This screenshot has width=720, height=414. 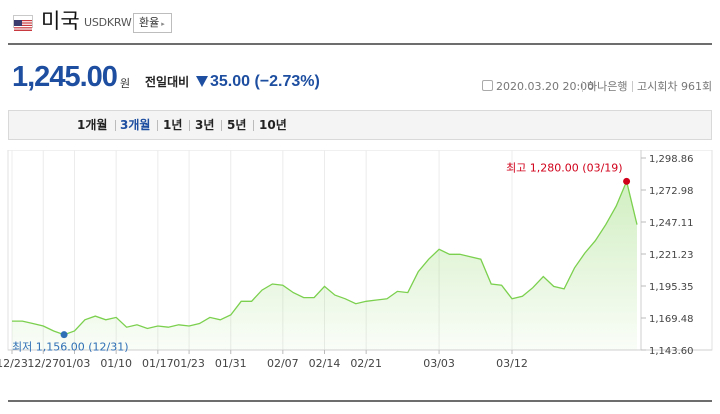 I want to click on bank-name: 하나은행, so click(x=607, y=86).